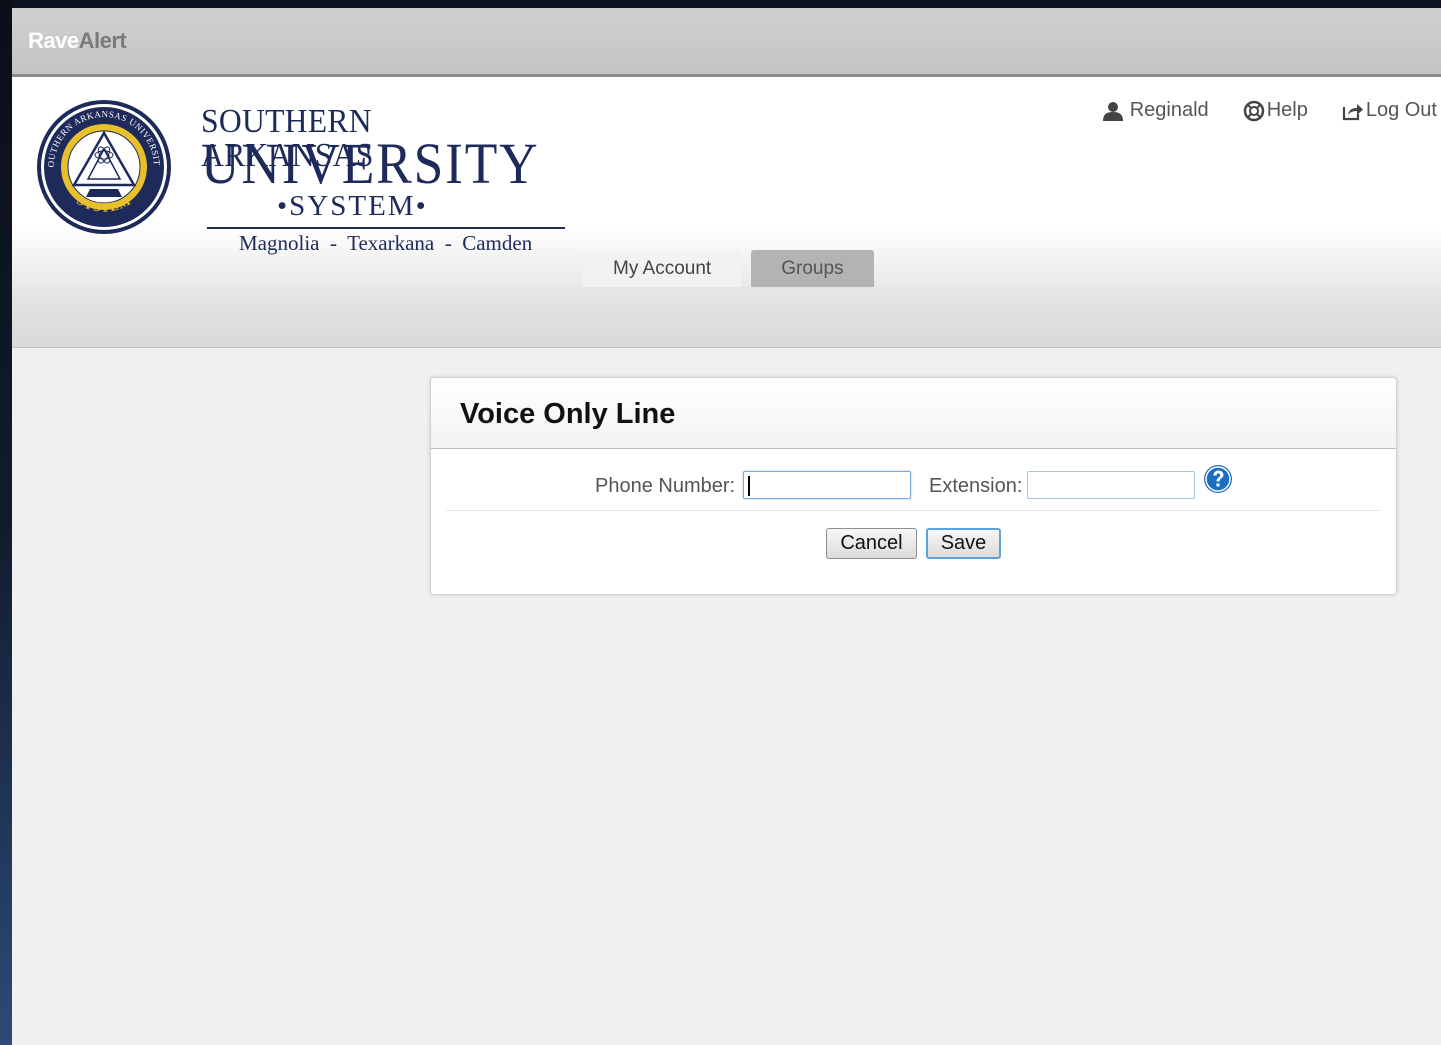 The image size is (1441, 1045). I want to click on help-question-icon, so click(1218, 479).